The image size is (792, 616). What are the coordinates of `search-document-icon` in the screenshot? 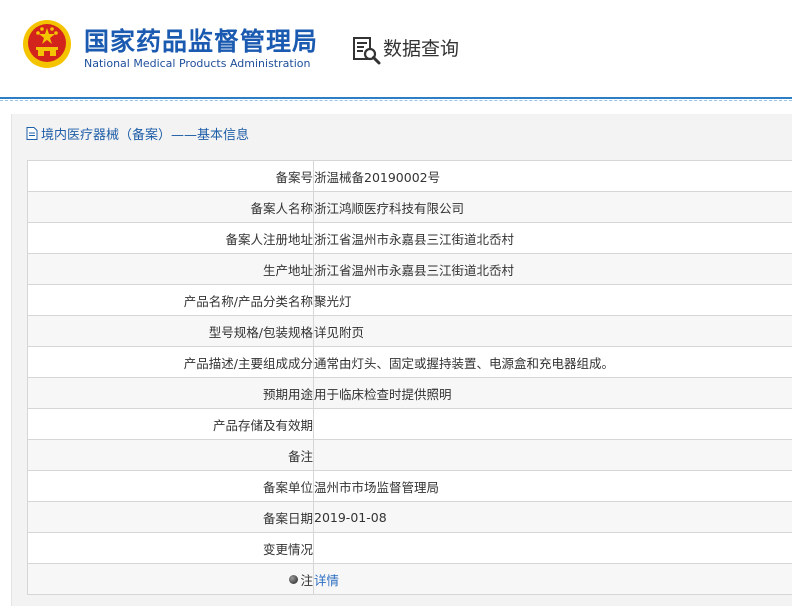 It's located at (367, 51).